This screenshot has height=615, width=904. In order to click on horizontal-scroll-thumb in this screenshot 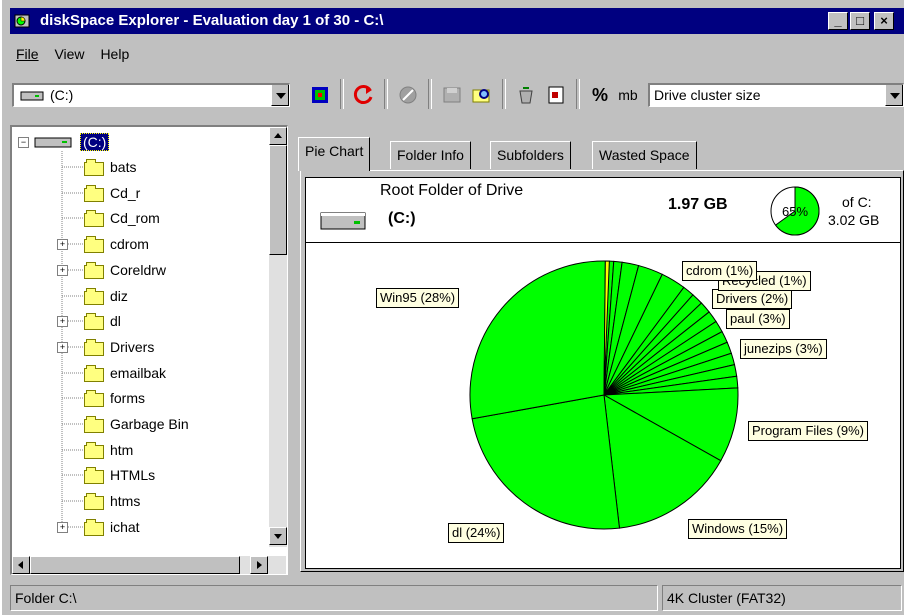, I will do `click(135, 565)`.